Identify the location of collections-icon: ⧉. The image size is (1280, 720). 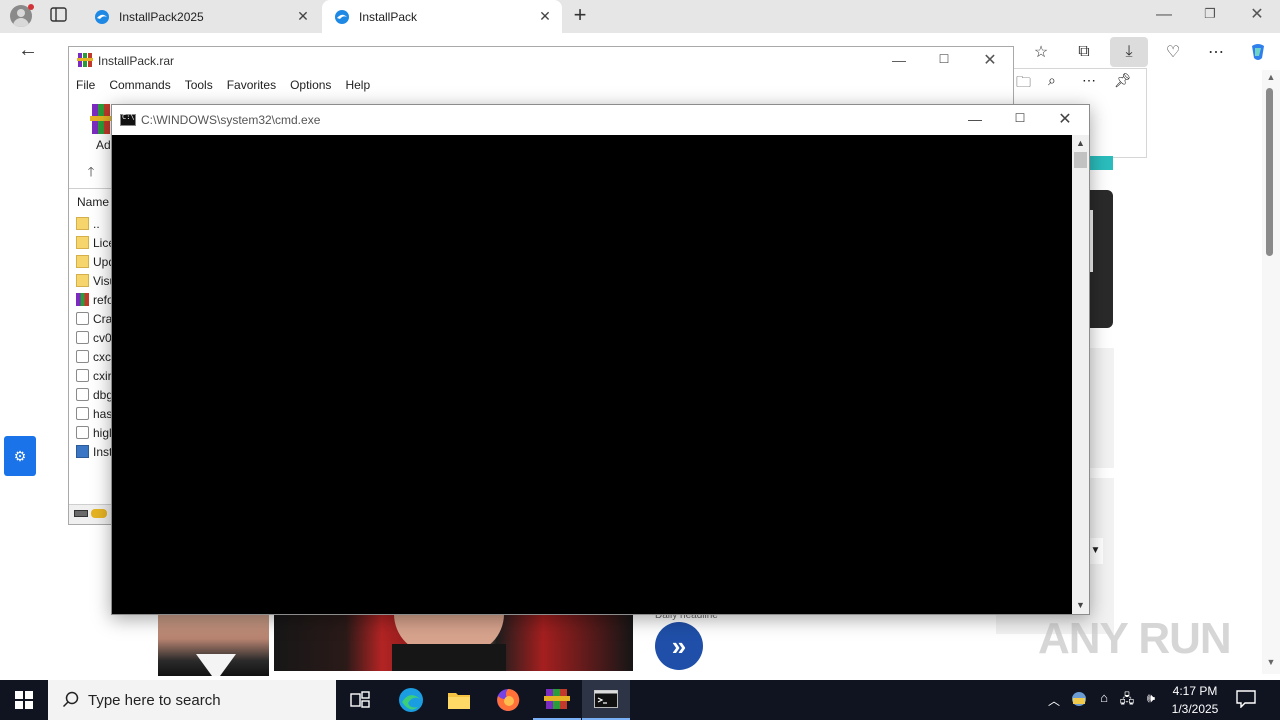
(1084, 52).